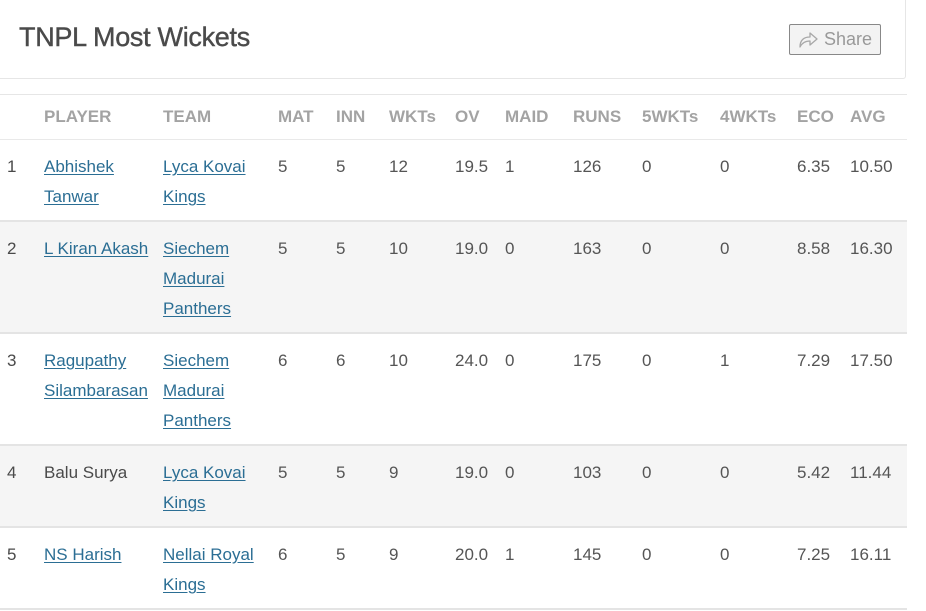 The image size is (926, 611). What do you see at coordinates (823, 277) in the screenshot?
I see `cell-eco: 8.58` at bounding box center [823, 277].